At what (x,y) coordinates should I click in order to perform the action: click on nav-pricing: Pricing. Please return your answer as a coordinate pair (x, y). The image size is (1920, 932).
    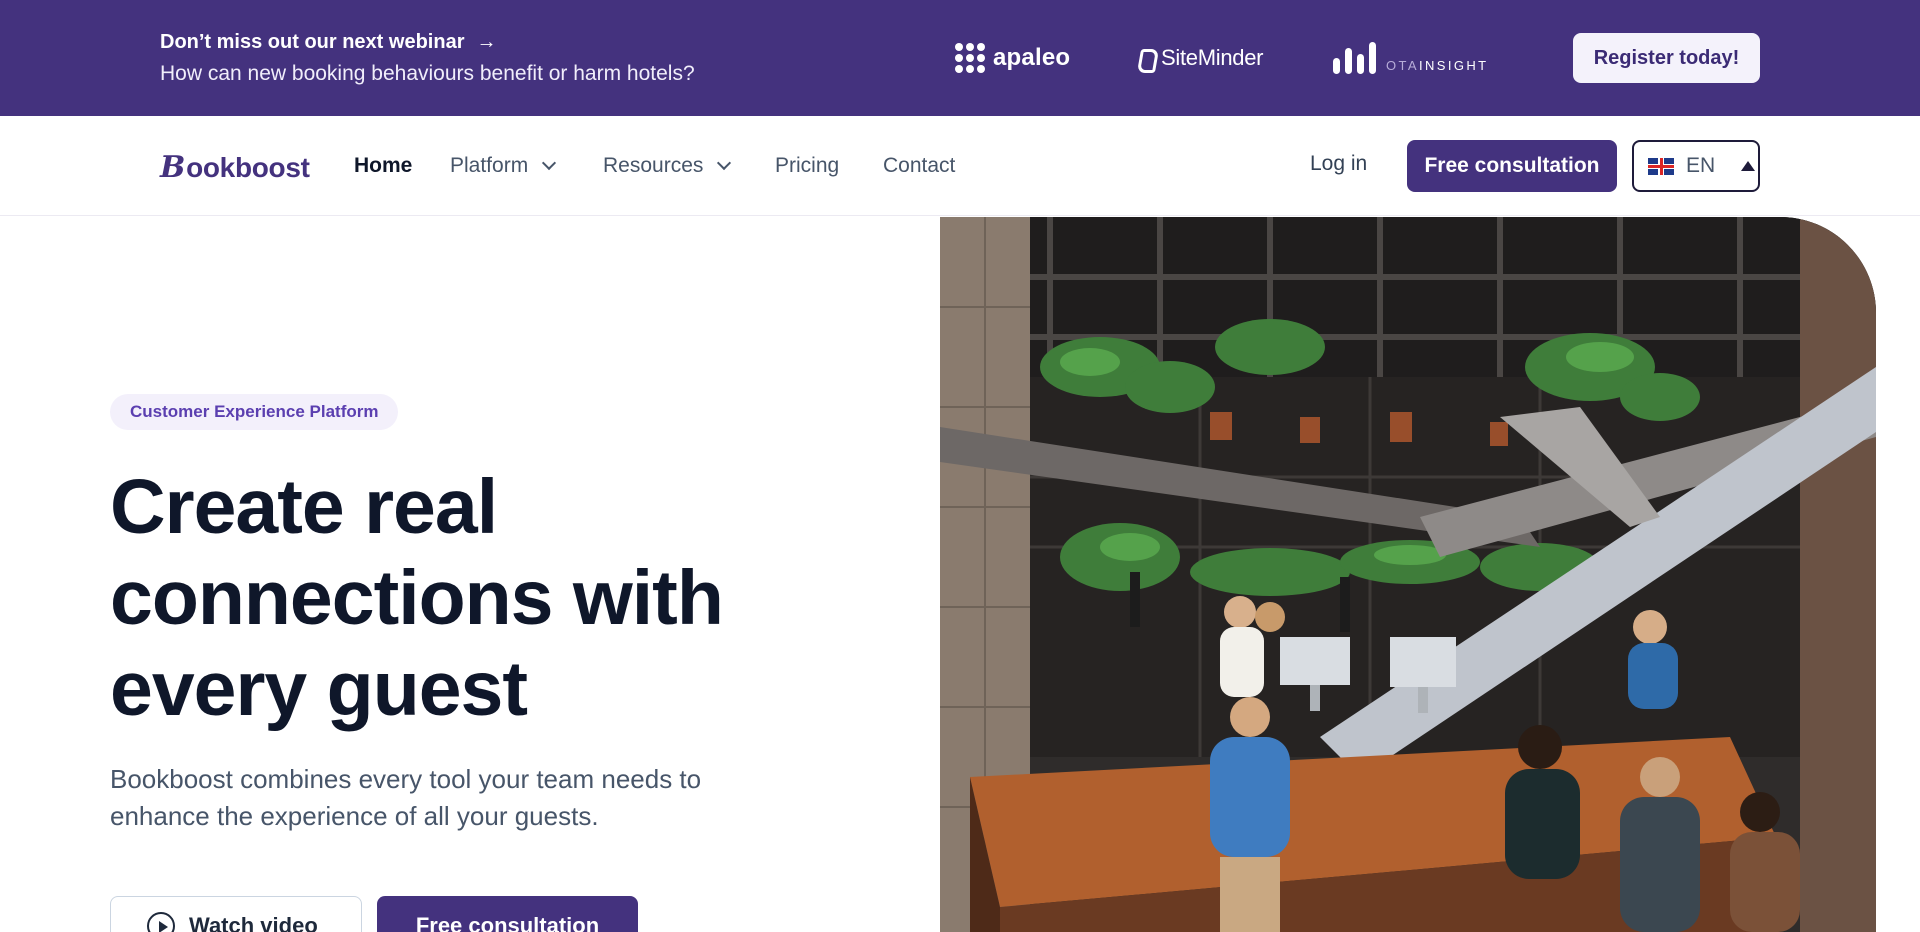
    Looking at the image, I should click on (807, 166).